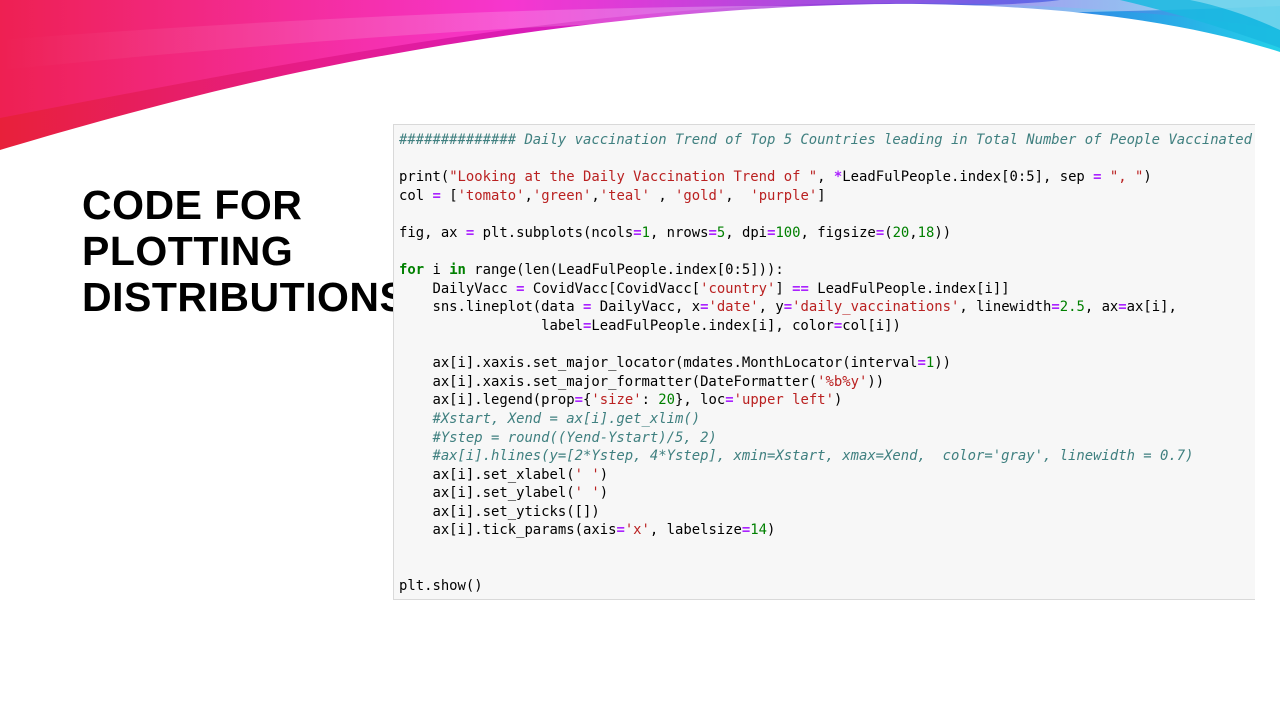  Describe the element at coordinates (876, 307) in the screenshot. I see `code-token: 'daily_vaccinations'` at that location.